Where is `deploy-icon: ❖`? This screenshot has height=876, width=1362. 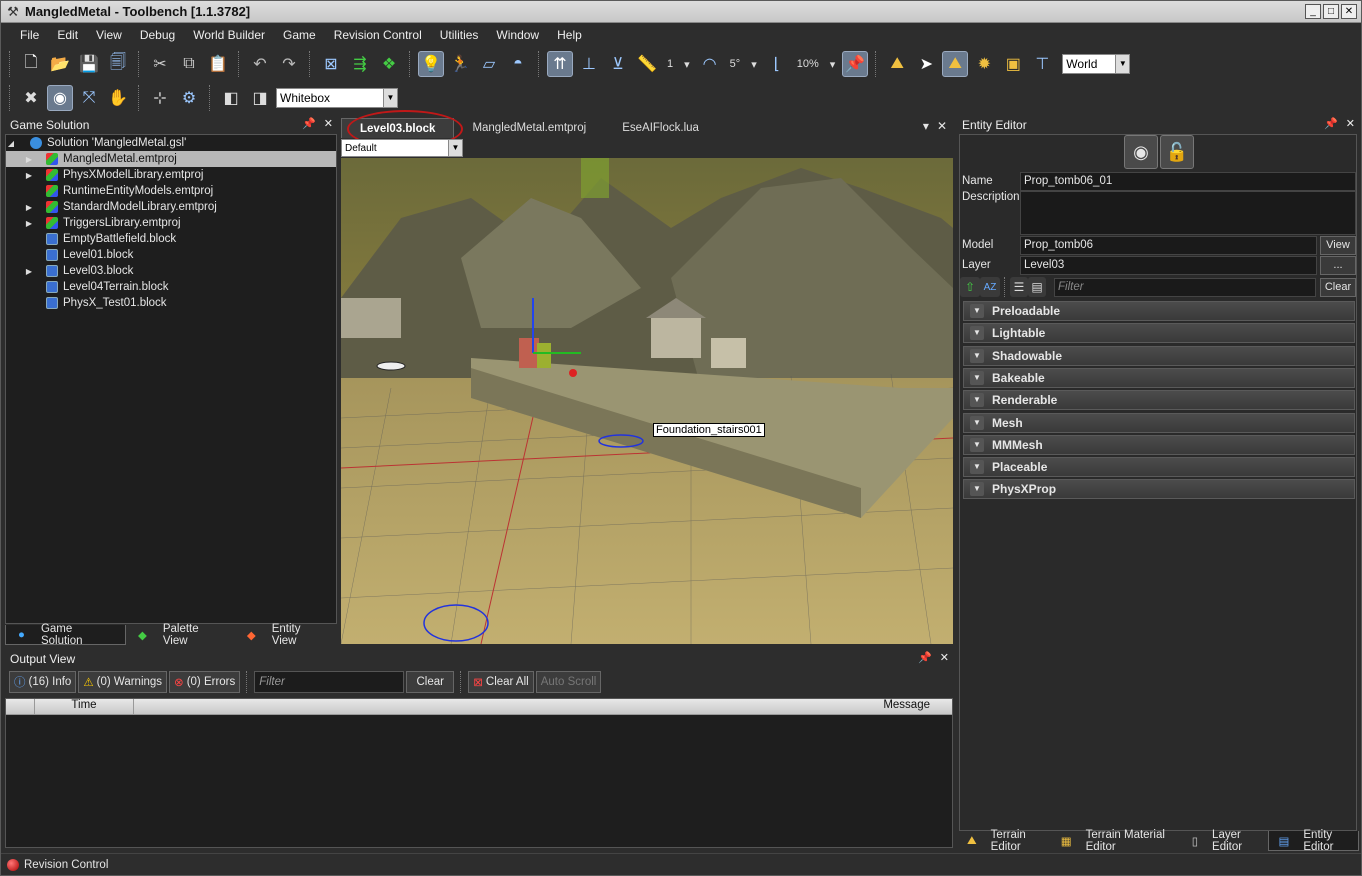
deploy-icon: ❖ is located at coordinates (389, 64).